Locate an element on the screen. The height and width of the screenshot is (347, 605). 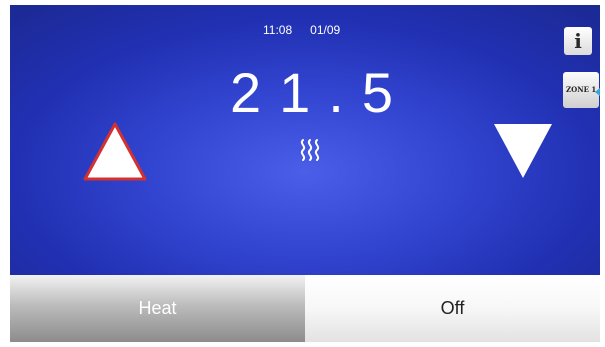
up-arrow-icon is located at coordinates (115, 151).